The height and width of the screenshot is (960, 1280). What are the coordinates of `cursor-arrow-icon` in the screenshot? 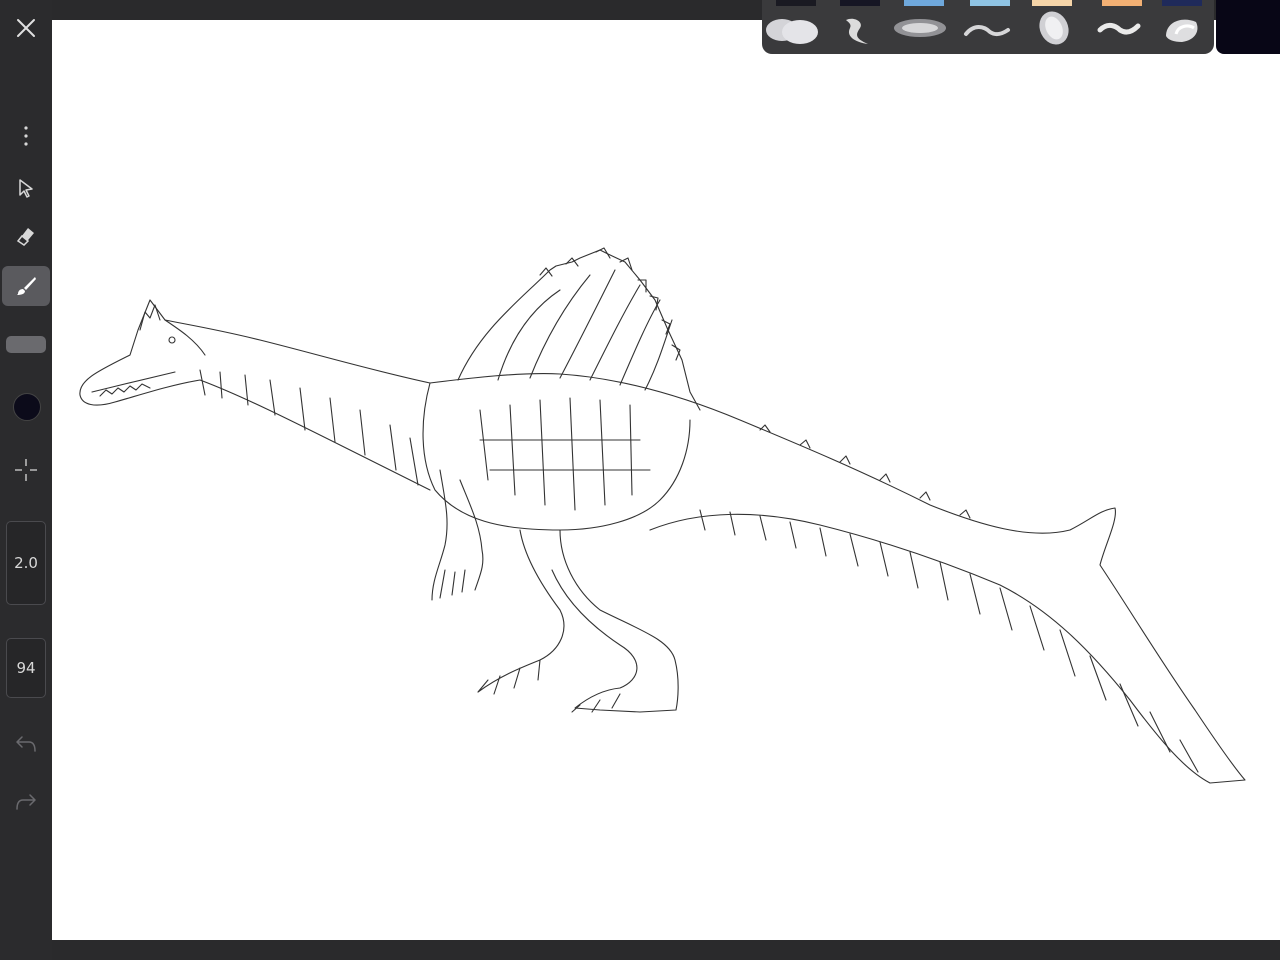 It's located at (26, 188).